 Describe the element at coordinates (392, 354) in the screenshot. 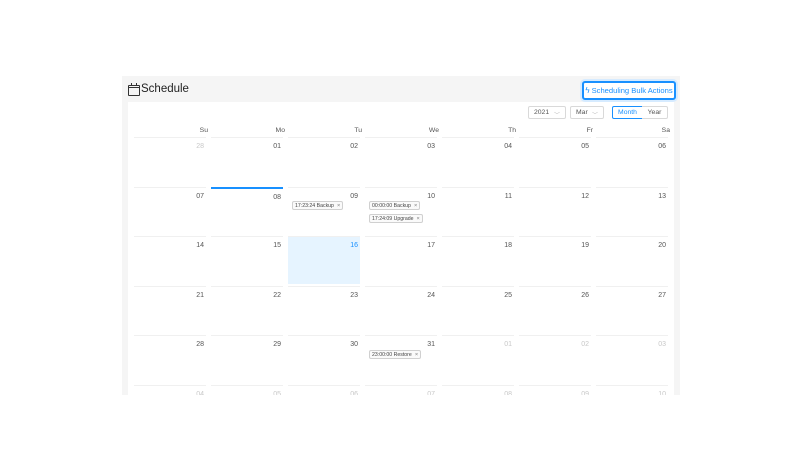

I see `event-label: 23:00:00 Restore` at that location.